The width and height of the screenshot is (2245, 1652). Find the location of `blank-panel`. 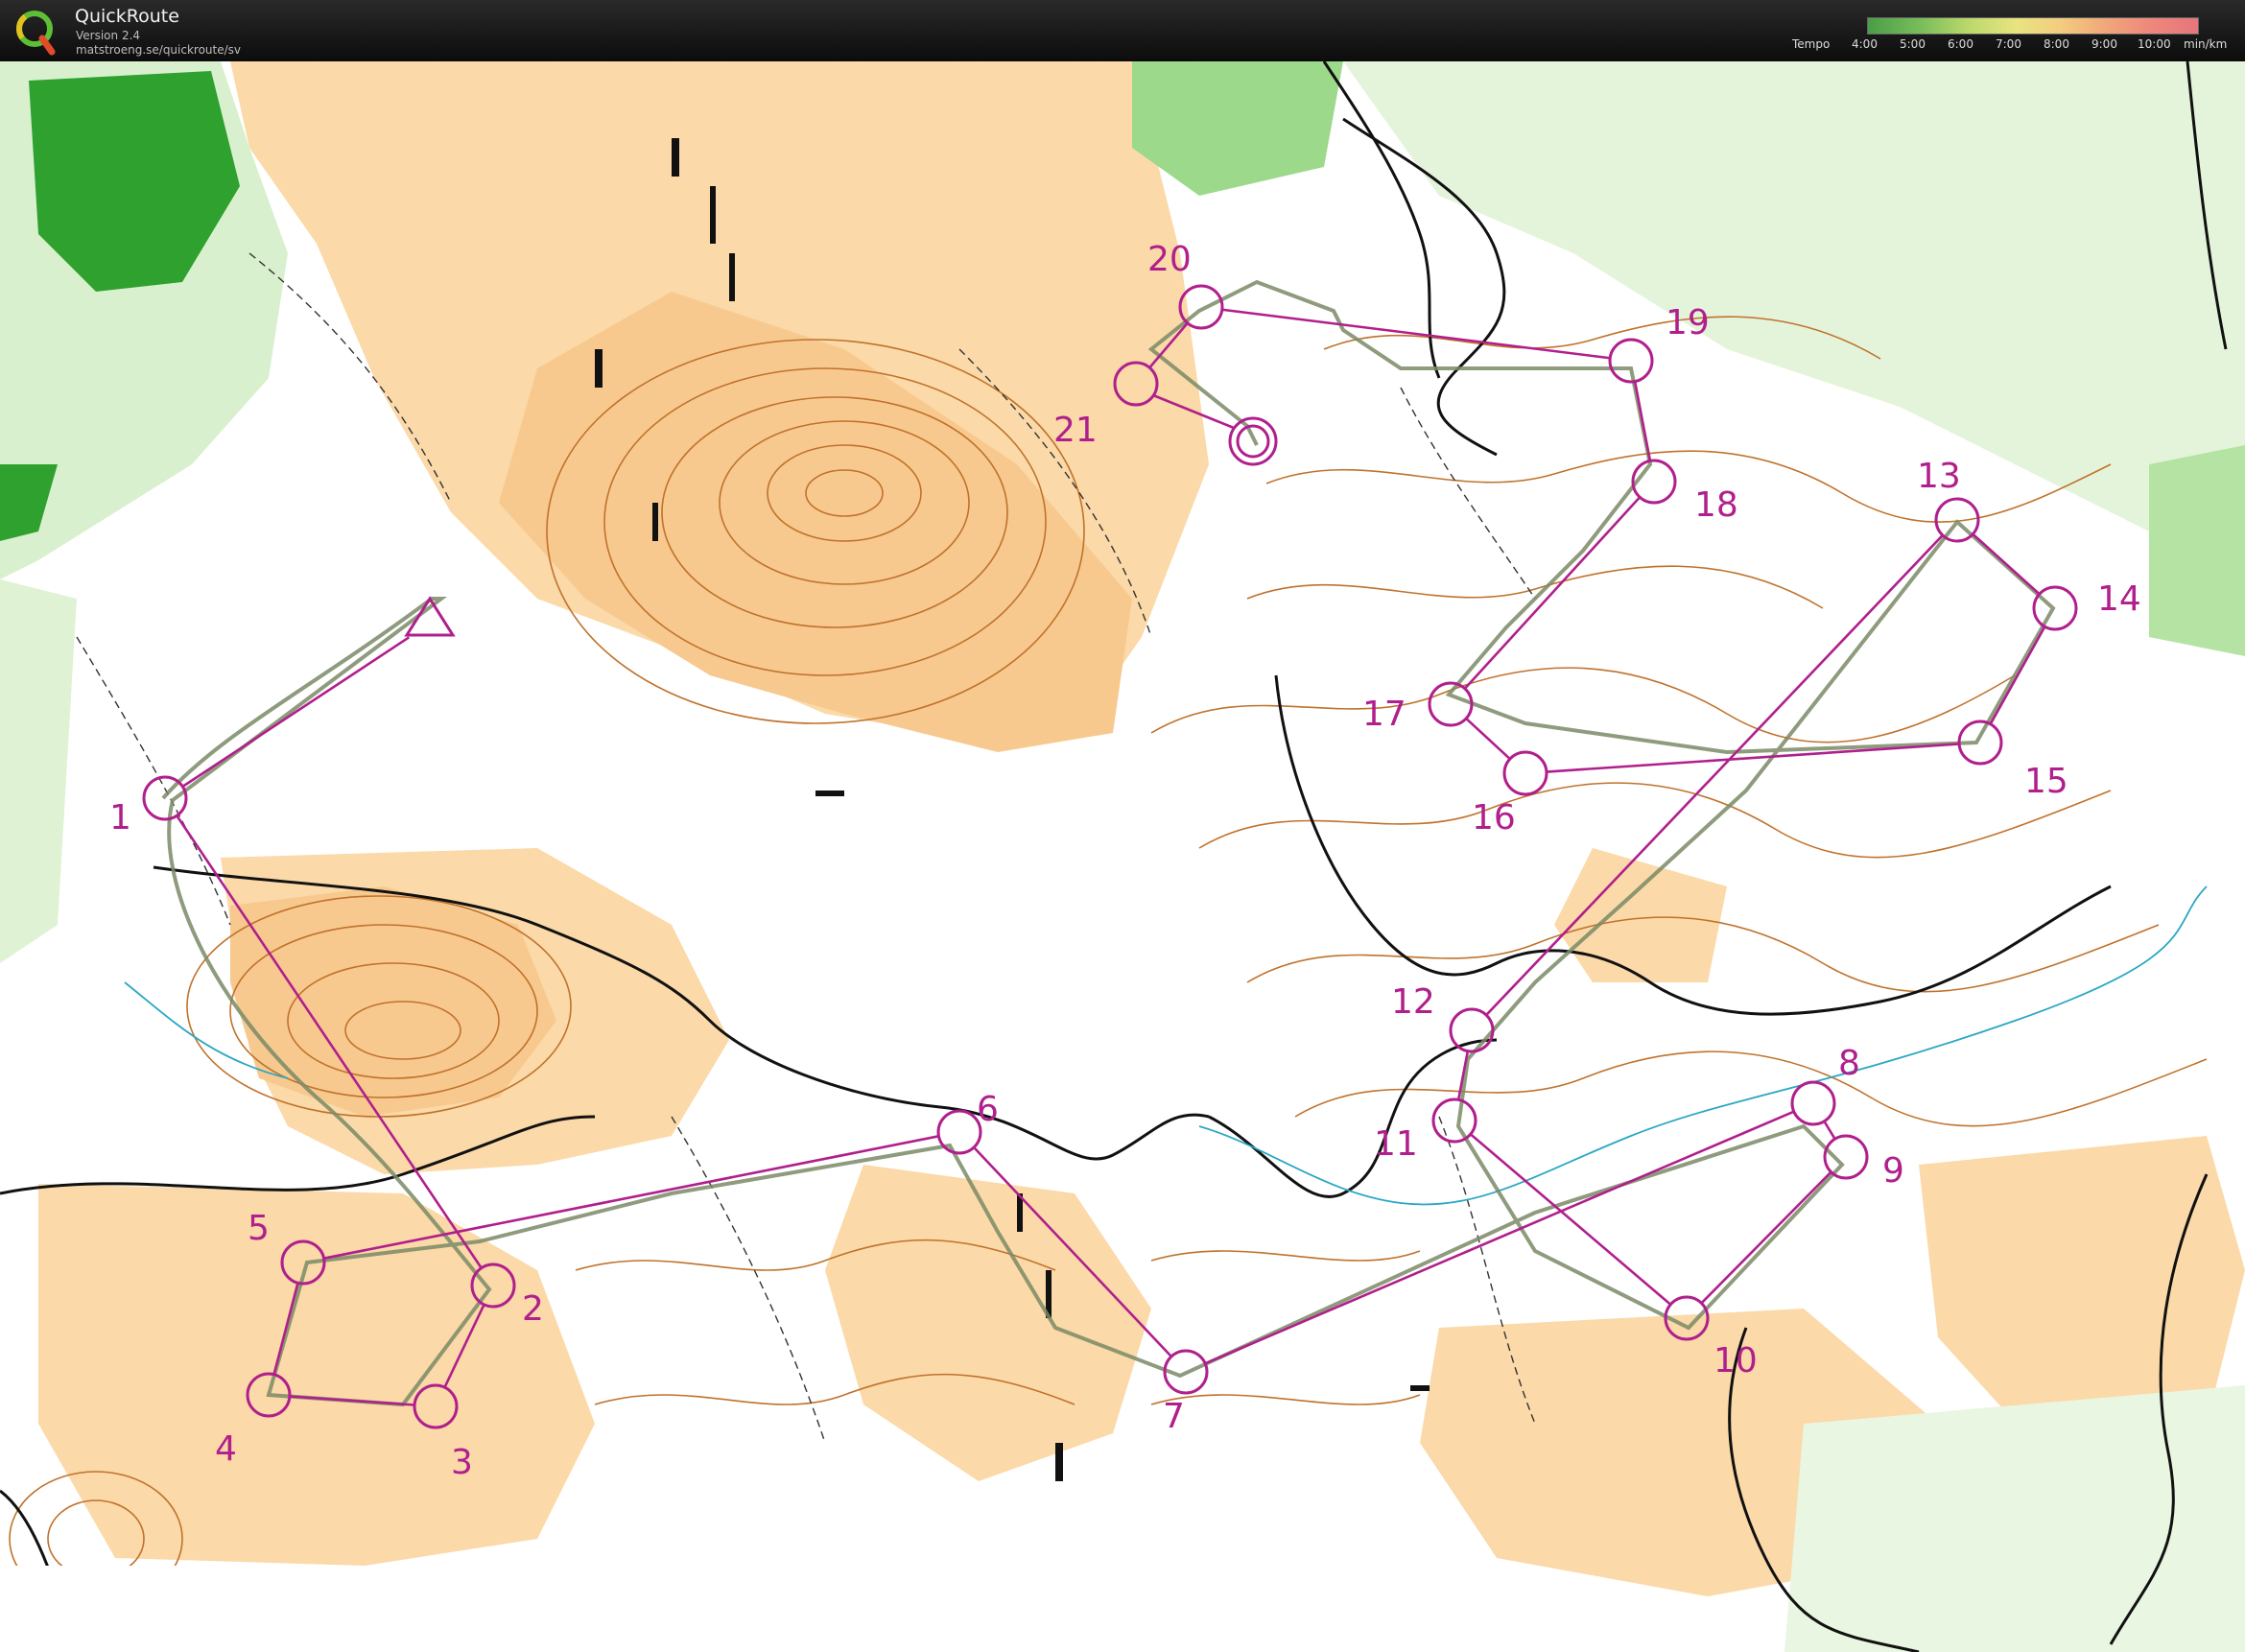

blank-panel is located at coordinates (566, 1609).